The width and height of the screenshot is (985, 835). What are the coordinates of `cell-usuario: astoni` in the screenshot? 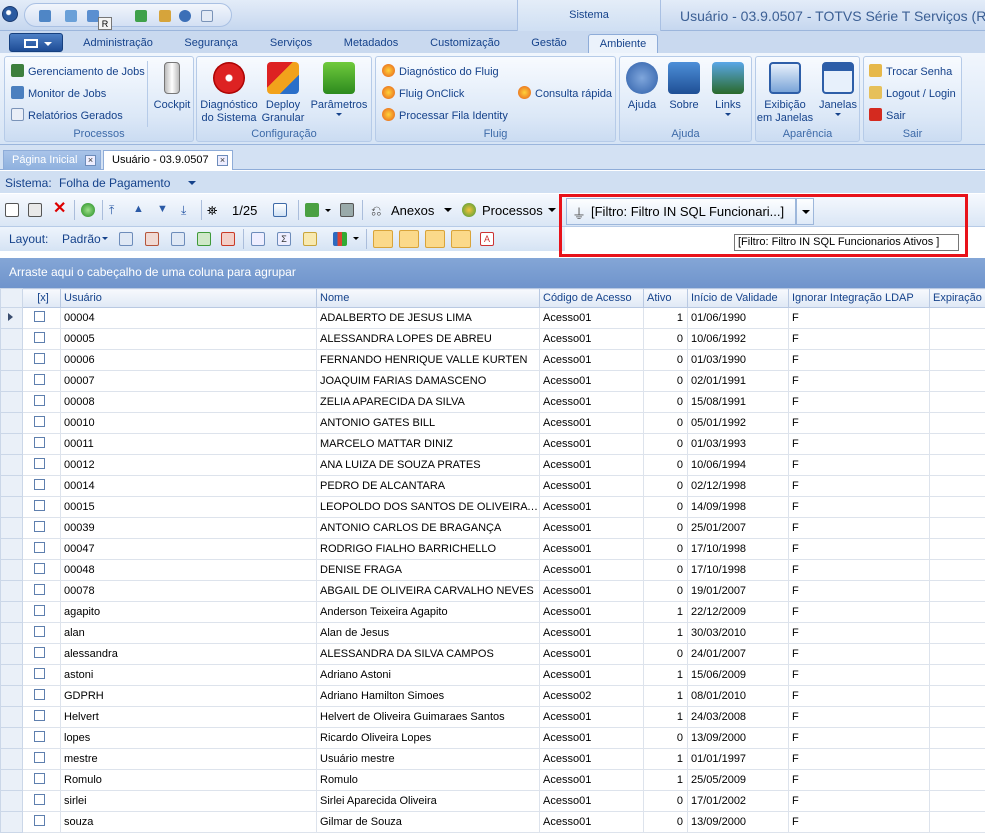 It's located at (188, 675).